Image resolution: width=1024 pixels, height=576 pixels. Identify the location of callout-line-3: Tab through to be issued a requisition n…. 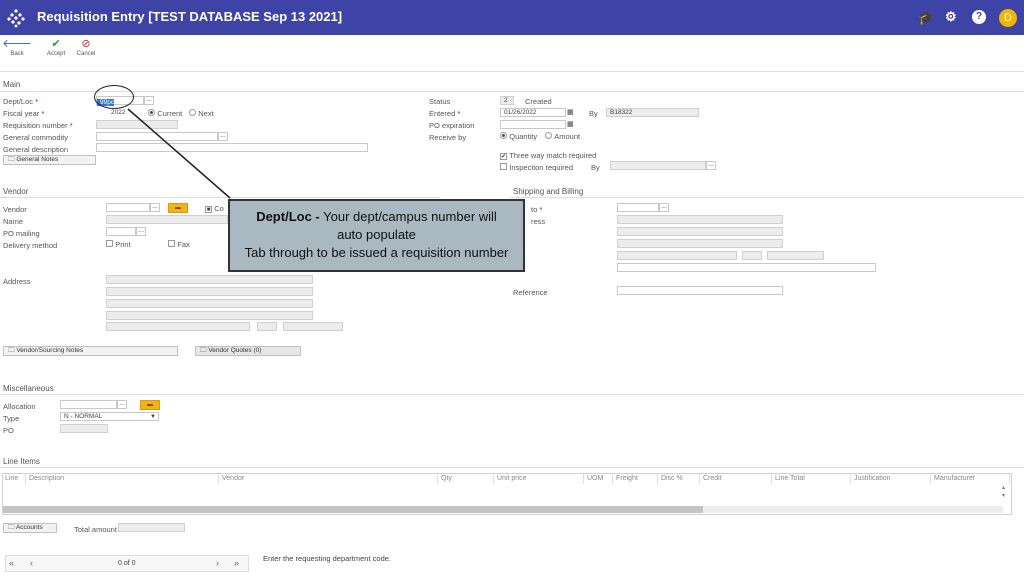
(376, 252).